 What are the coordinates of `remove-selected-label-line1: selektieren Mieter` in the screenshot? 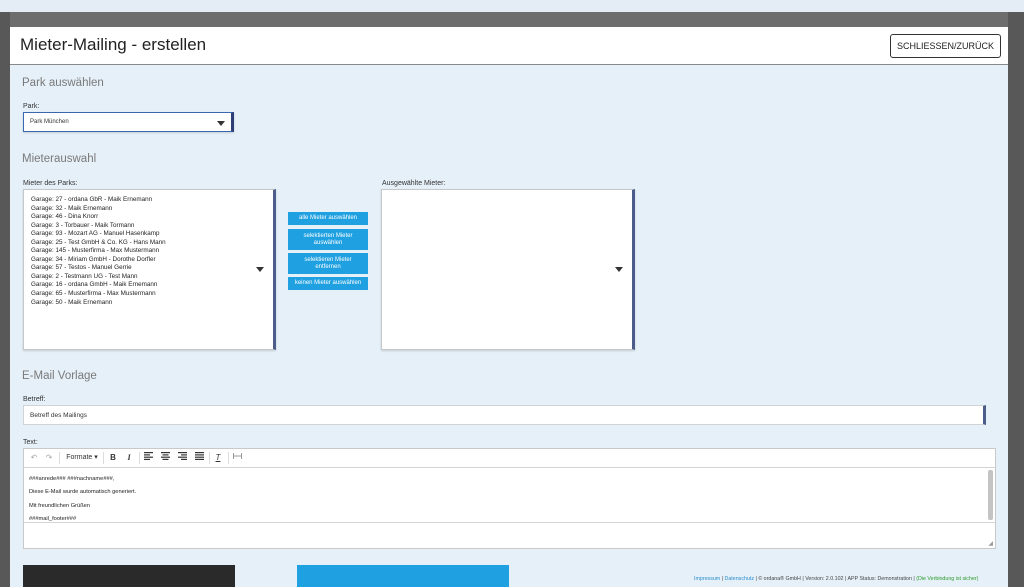 It's located at (328, 259).